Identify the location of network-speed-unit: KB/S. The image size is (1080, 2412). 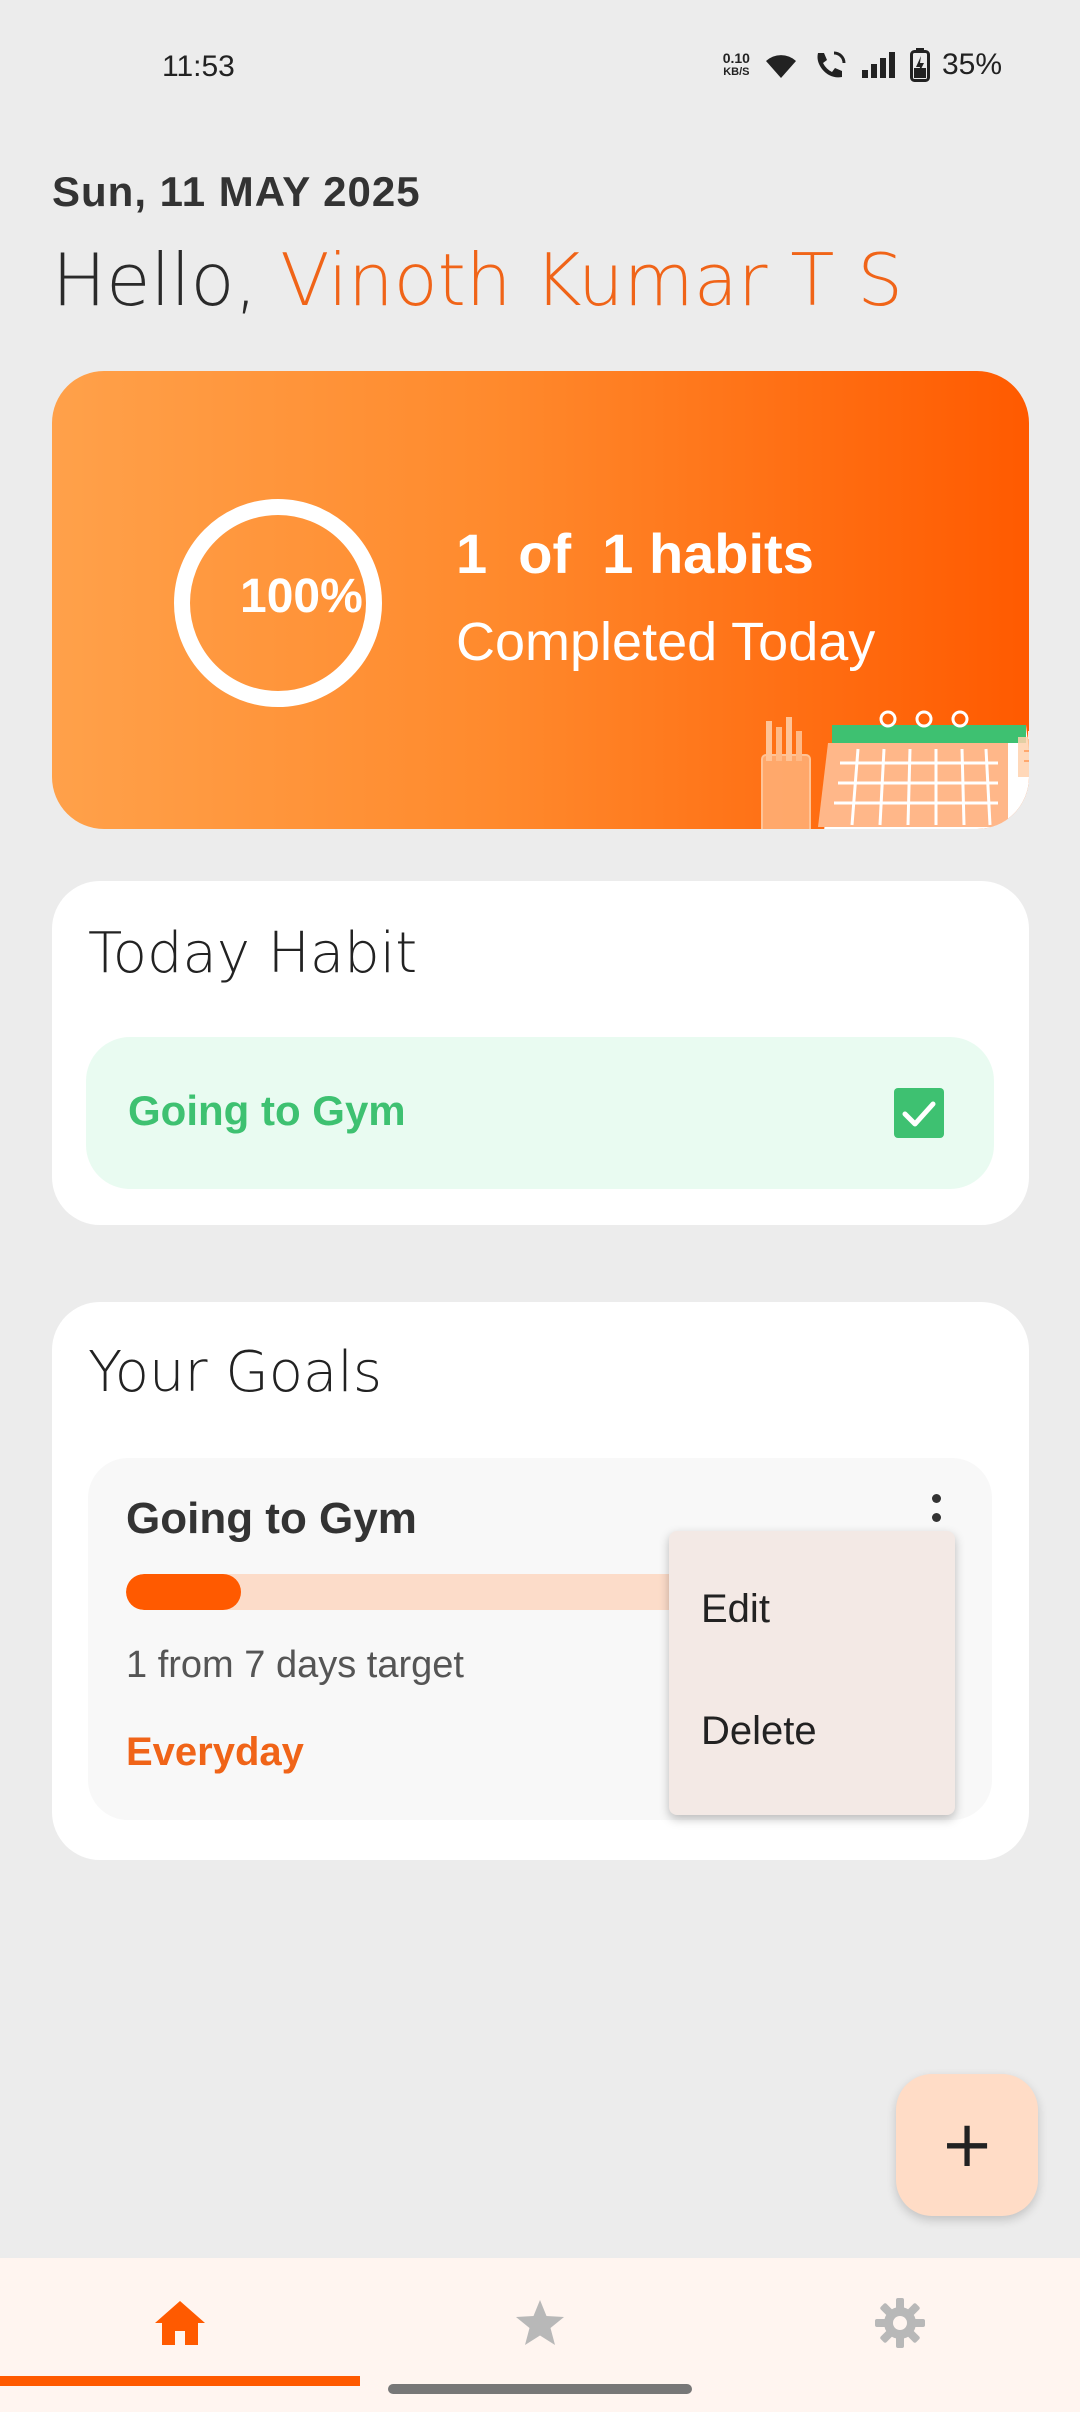
(736, 72).